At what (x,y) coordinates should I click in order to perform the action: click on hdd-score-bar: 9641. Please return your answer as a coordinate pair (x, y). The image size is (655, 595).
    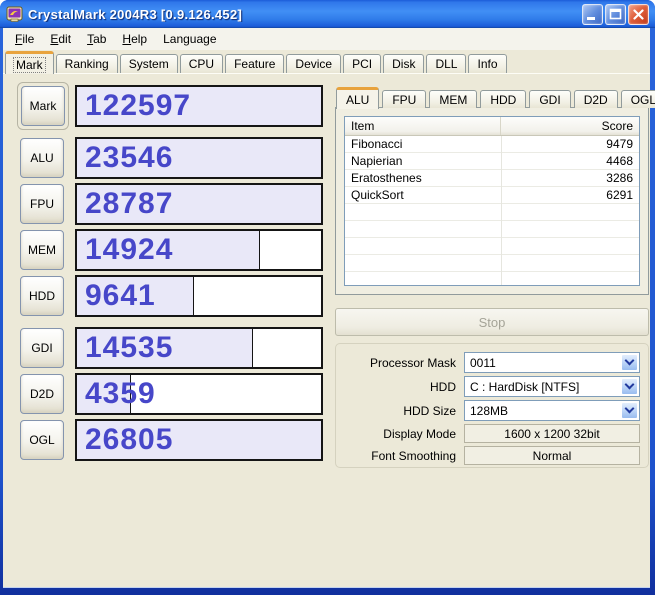
    Looking at the image, I should click on (199, 296).